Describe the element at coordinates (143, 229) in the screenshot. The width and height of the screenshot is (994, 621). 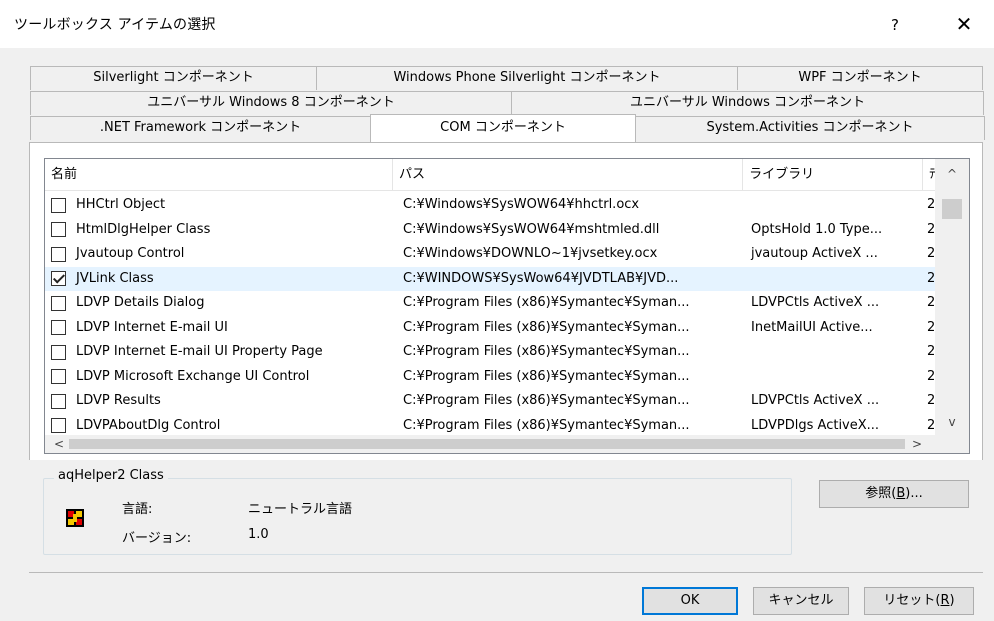
I see `component-name: HtmlDlgHelper Class` at that location.